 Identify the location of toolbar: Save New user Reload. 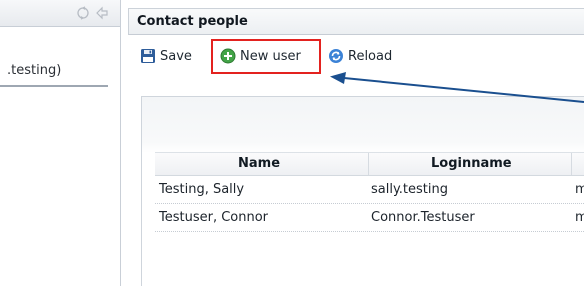
(356, 56).